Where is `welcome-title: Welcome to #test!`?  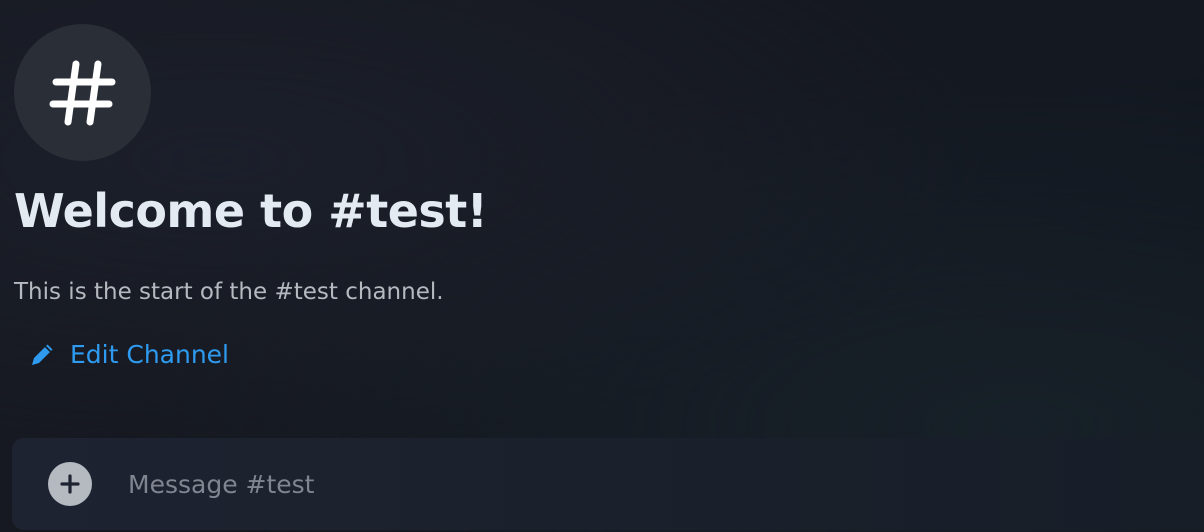 welcome-title: Welcome to #test! is located at coordinates (251, 211).